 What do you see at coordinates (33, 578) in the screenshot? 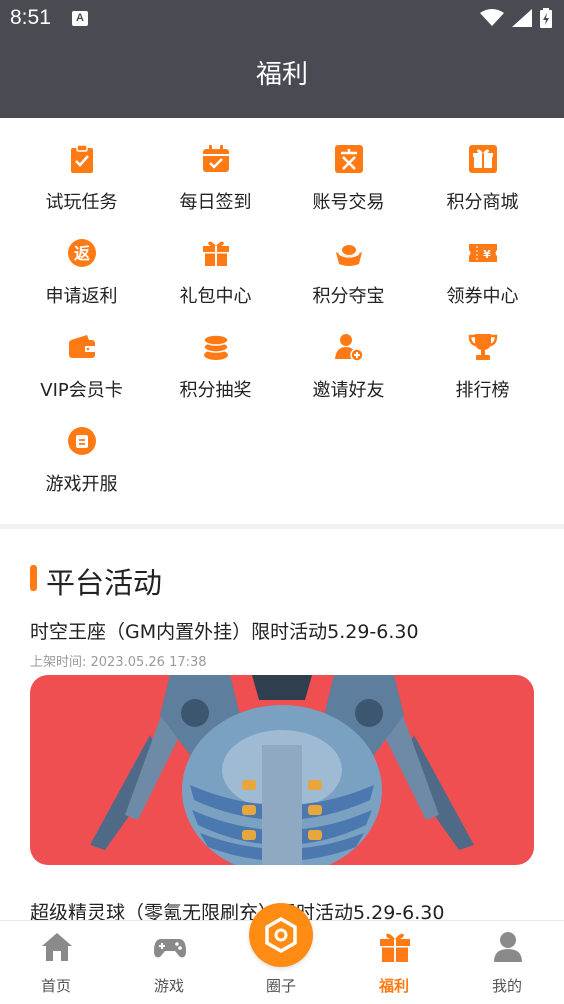
I see `section-accent-bar` at bounding box center [33, 578].